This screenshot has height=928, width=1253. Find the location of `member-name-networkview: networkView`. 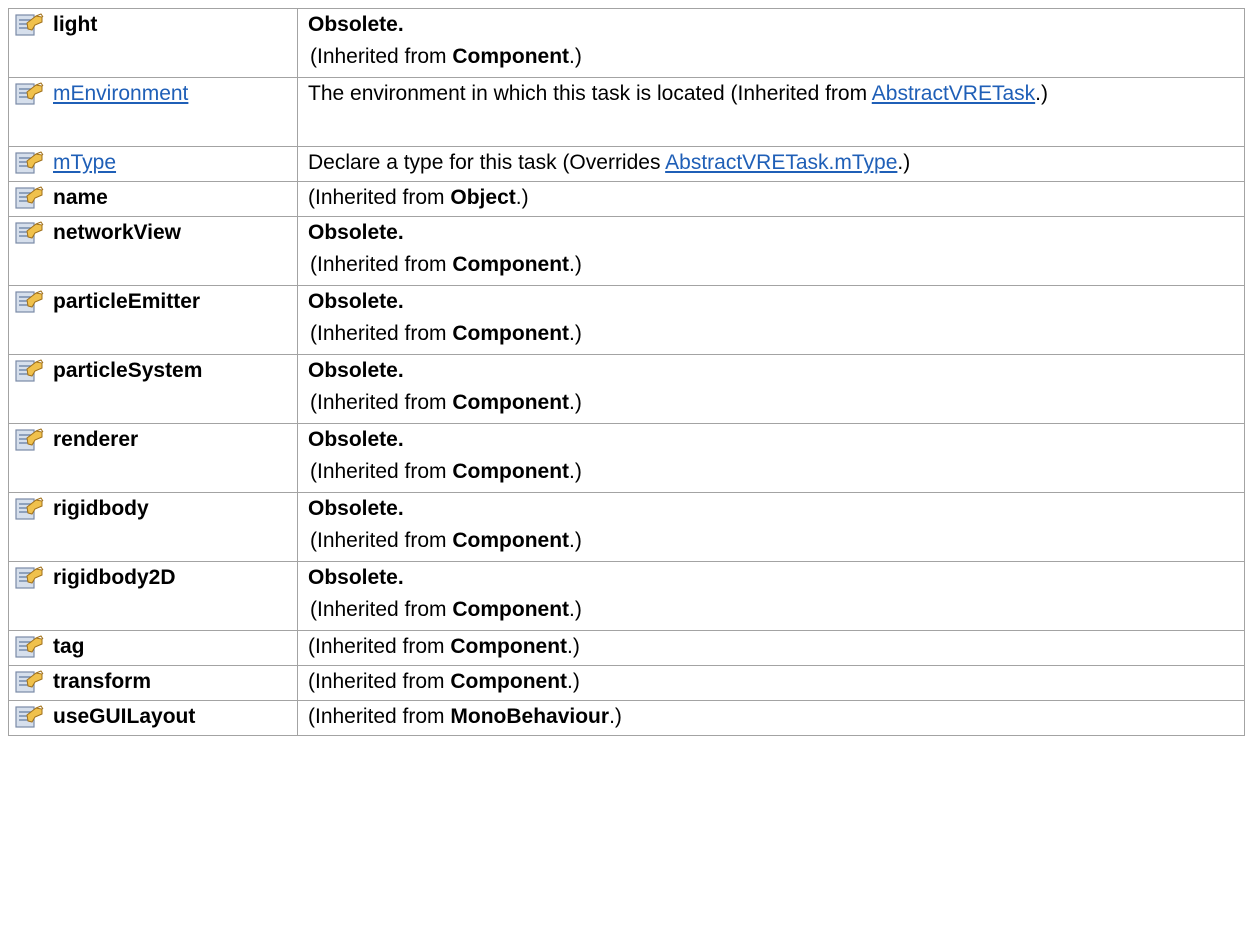

member-name-networkview: networkView is located at coordinates (117, 232).